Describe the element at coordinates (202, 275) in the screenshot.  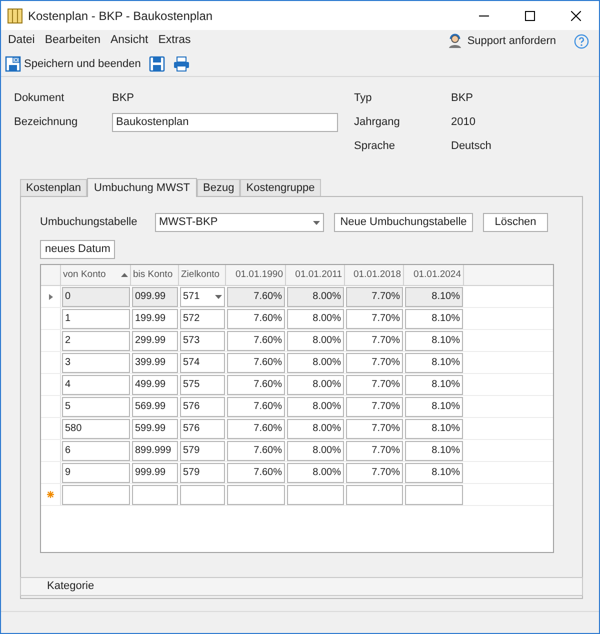
I see `column-header: Zielkonto` at that location.